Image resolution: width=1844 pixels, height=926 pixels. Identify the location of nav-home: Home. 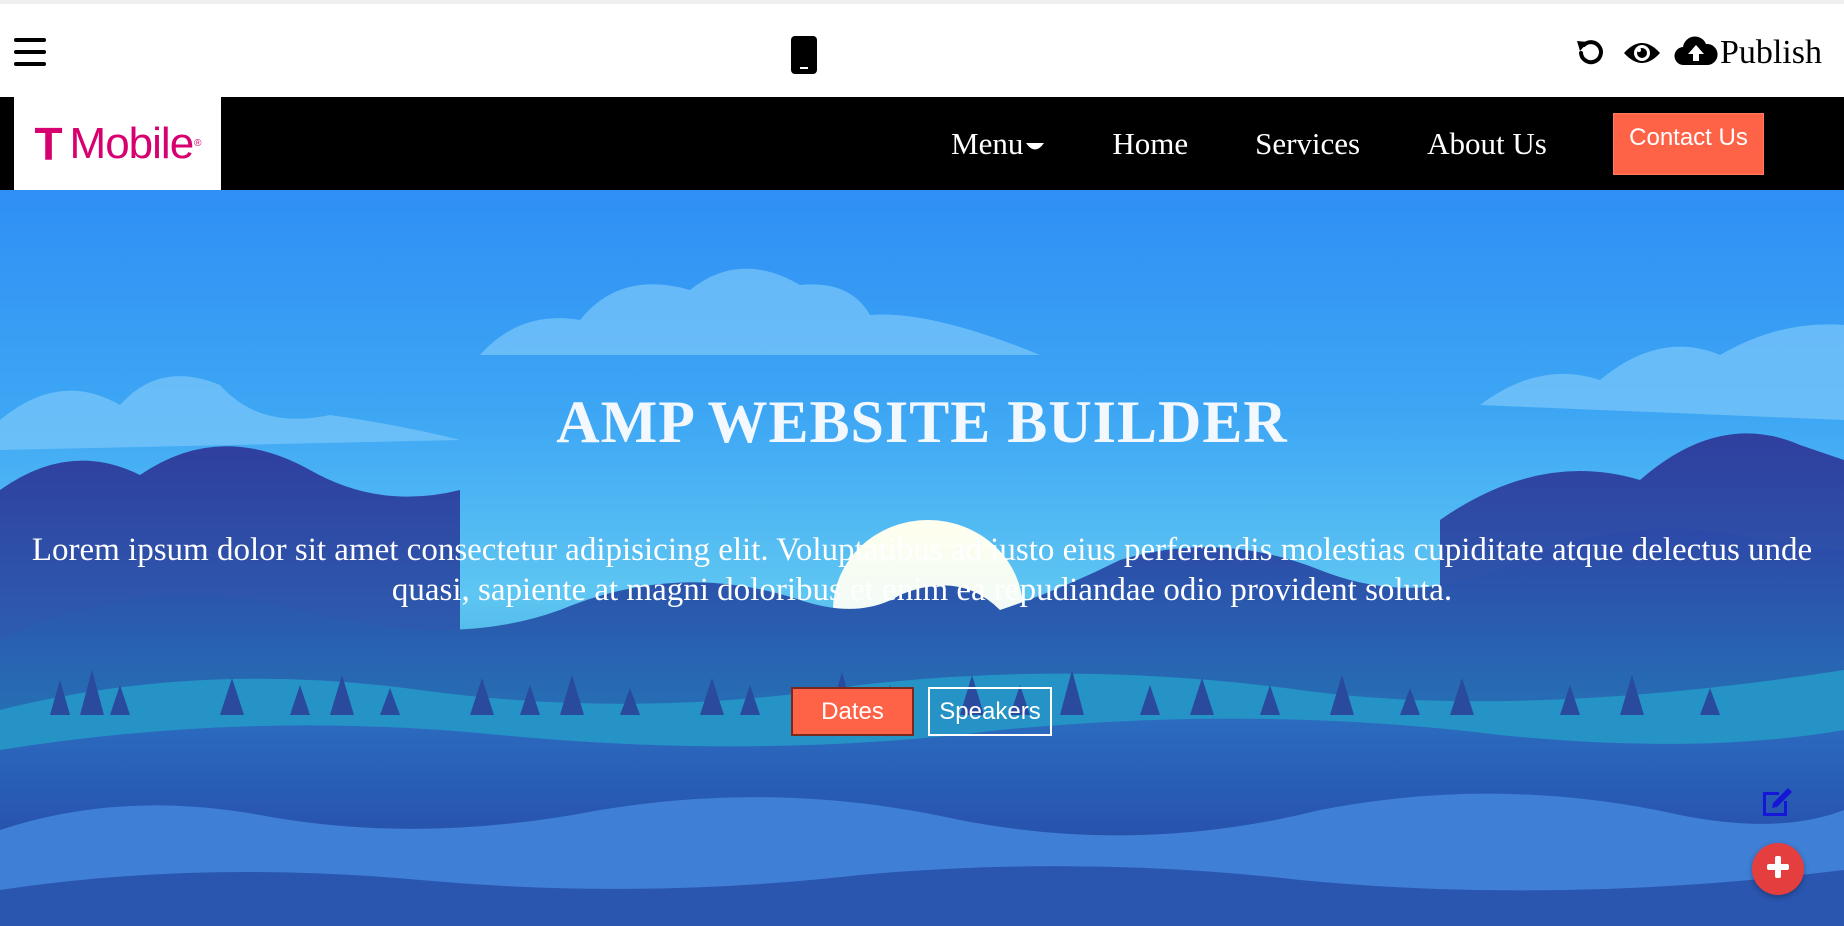
(1150, 144).